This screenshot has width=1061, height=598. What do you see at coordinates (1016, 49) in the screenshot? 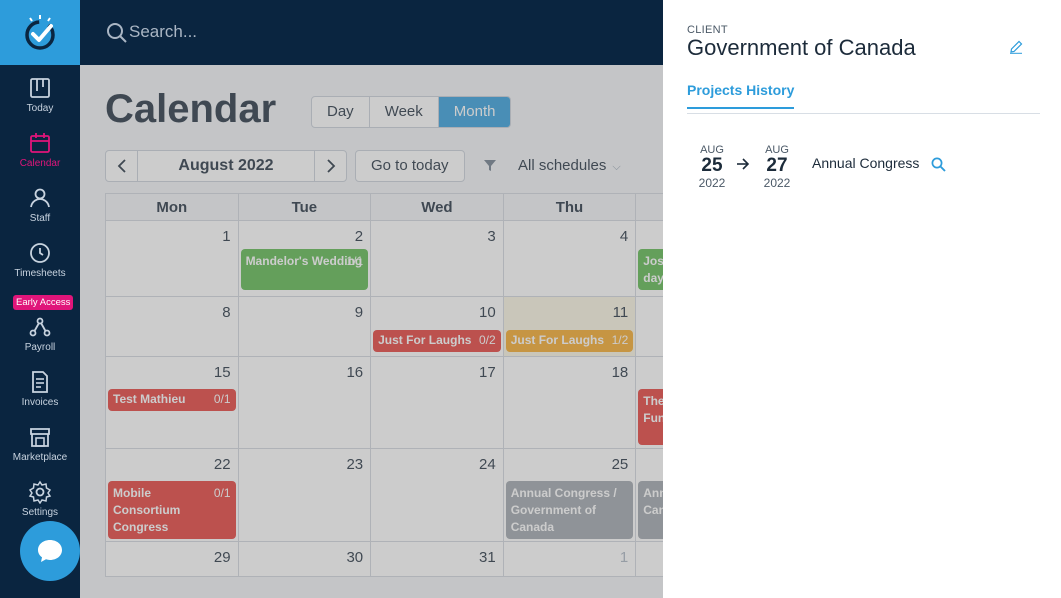
I see `edit-icon` at bounding box center [1016, 49].